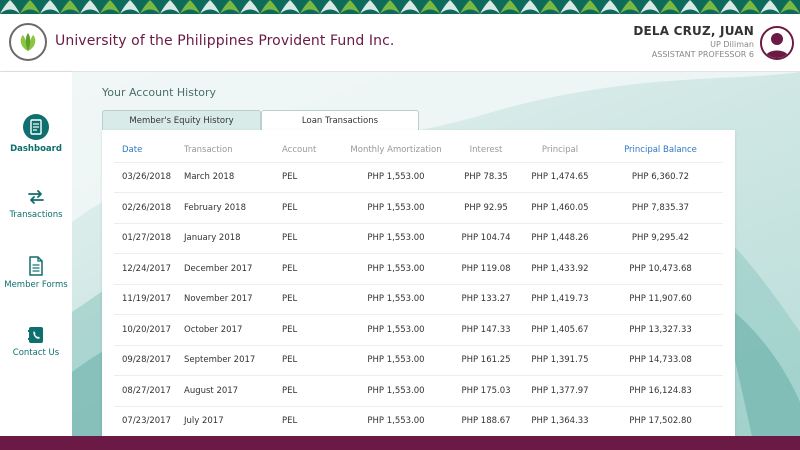 The height and width of the screenshot is (450, 800). What do you see at coordinates (560, 269) in the screenshot?
I see `cell-principal: PHP 1,433.92` at bounding box center [560, 269].